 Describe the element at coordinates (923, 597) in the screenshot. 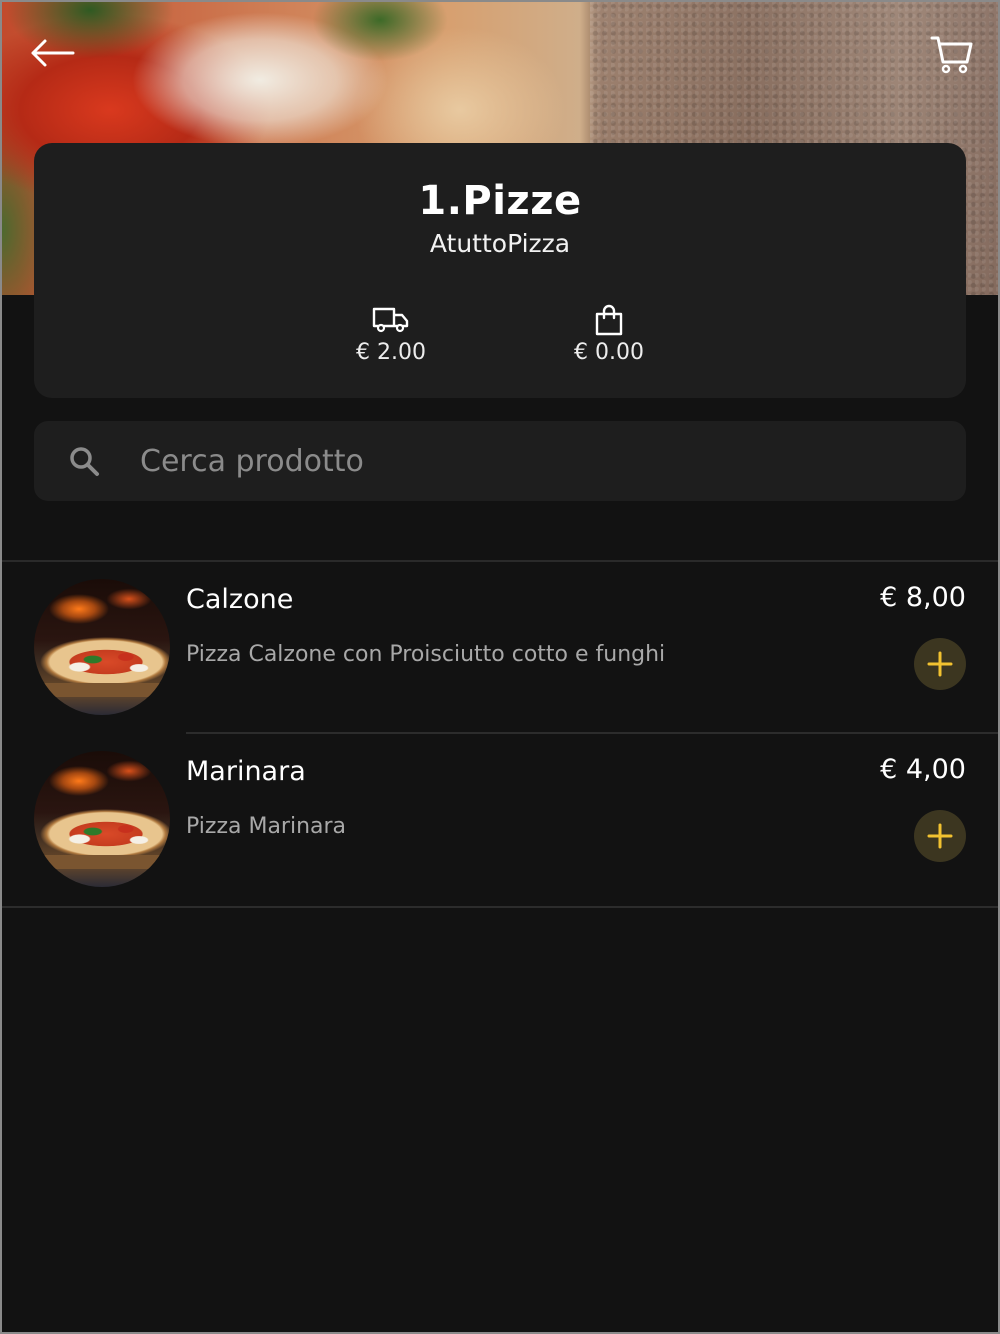

I see `product-price: € 8,00` at that location.